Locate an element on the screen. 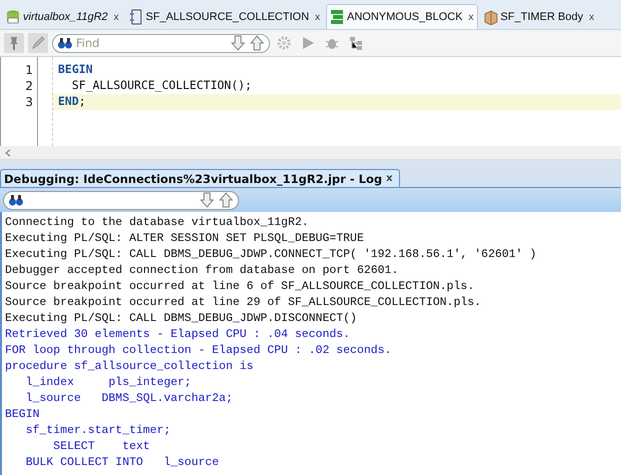 This screenshot has width=621, height=475. editor-tab: ANONYMOUS_BLOCK x is located at coordinates (402, 16).